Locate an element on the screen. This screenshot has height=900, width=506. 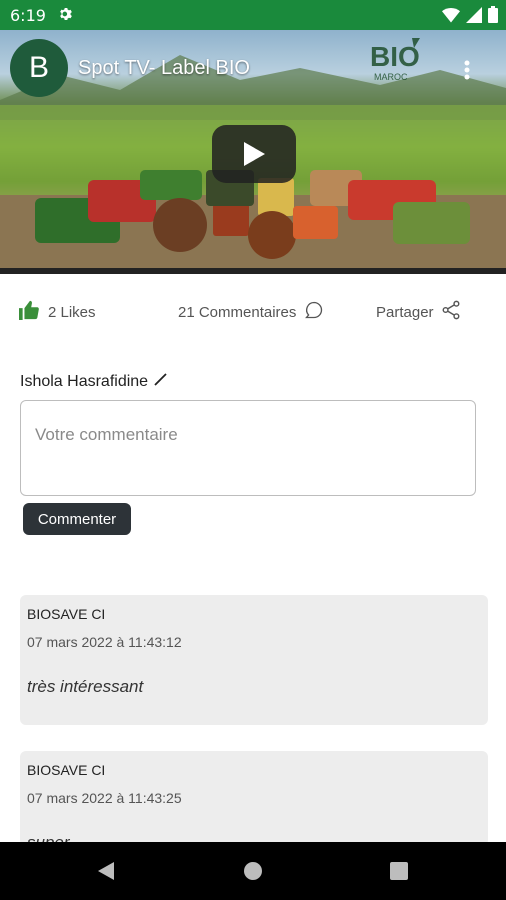
comment-card: BIOSAVE CI 07 mars 2022 à 11:43:25 super is located at coordinates (254, 798).